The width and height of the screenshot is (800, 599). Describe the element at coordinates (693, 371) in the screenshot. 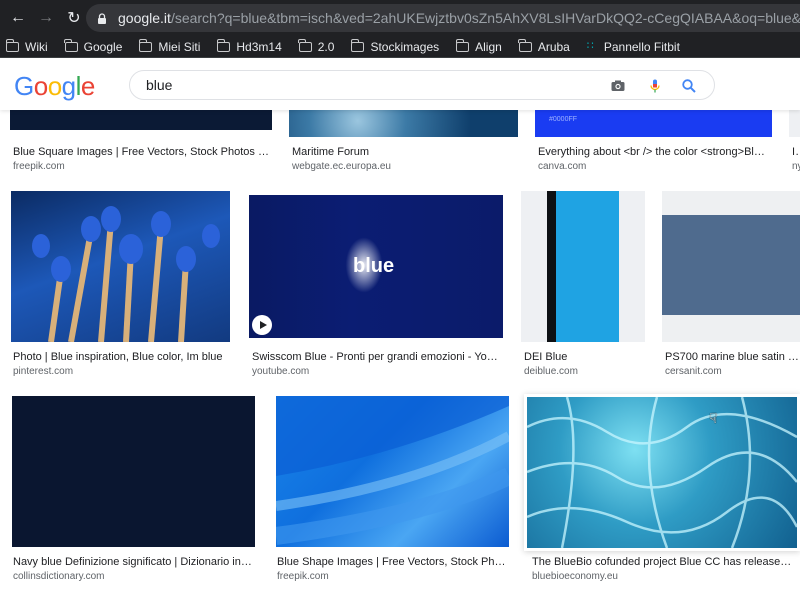

I see `result-source: cersanit.com` at that location.